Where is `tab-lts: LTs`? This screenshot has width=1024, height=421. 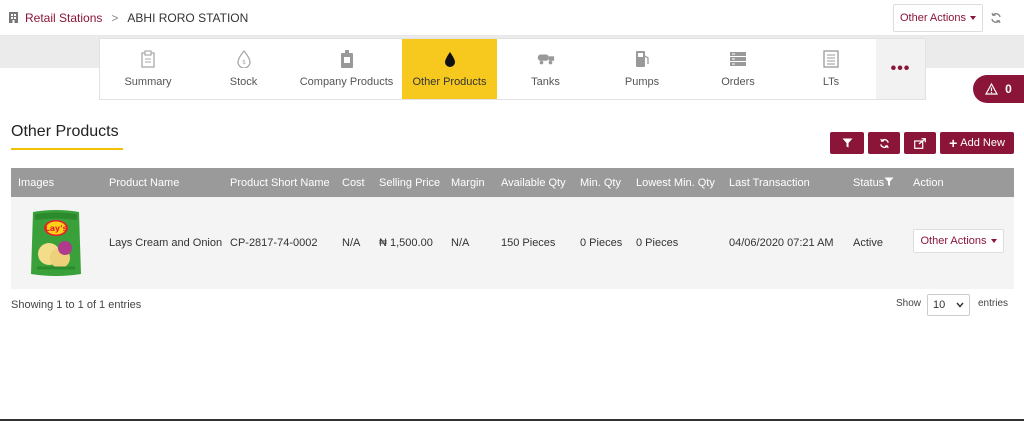
tab-lts: LTs is located at coordinates (831, 69).